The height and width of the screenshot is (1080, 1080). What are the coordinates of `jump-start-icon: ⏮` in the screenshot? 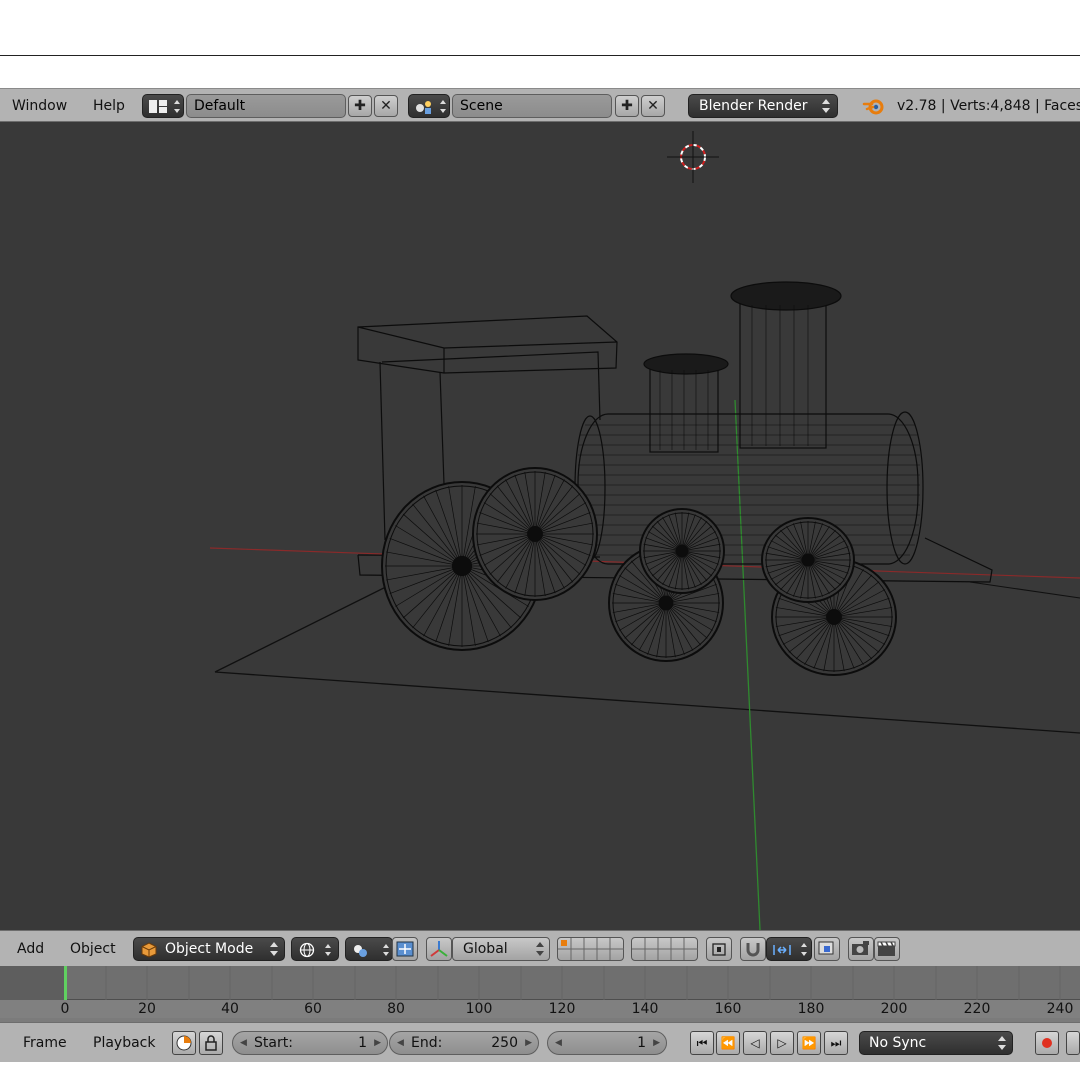 It's located at (702, 1043).